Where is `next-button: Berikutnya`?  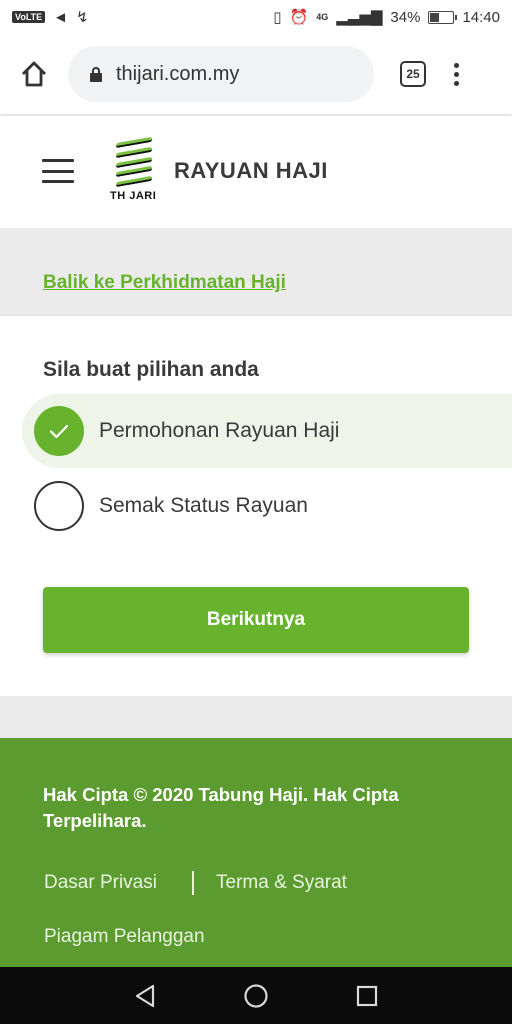
next-button: Berikutnya is located at coordinates (256, 620).